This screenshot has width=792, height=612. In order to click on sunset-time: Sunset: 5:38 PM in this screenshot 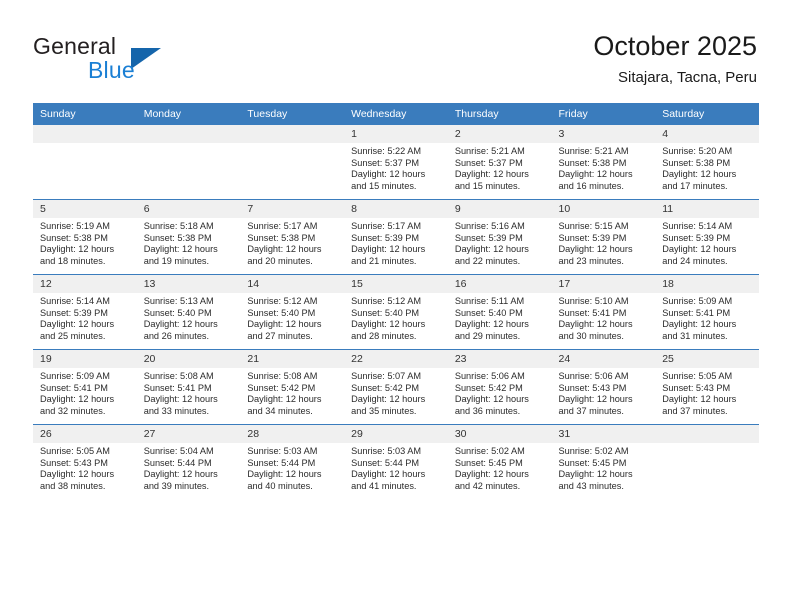, I will do `click(281, 237)`.